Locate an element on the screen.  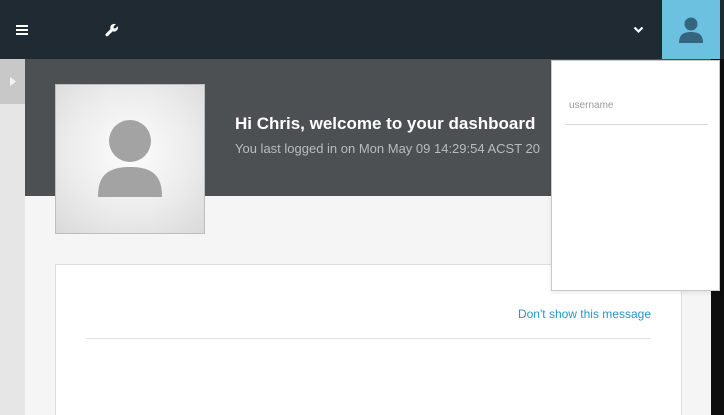
tools-button is located at coordinates (112, 30).